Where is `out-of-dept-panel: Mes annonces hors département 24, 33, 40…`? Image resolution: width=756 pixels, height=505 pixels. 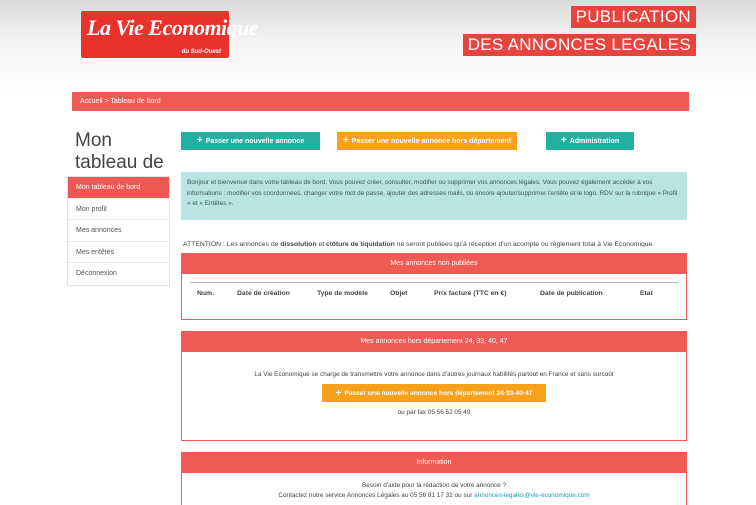
out-of-dept-panel: Mes annonces hors département 24, 33, 40… is located at coordinates (434, 386).